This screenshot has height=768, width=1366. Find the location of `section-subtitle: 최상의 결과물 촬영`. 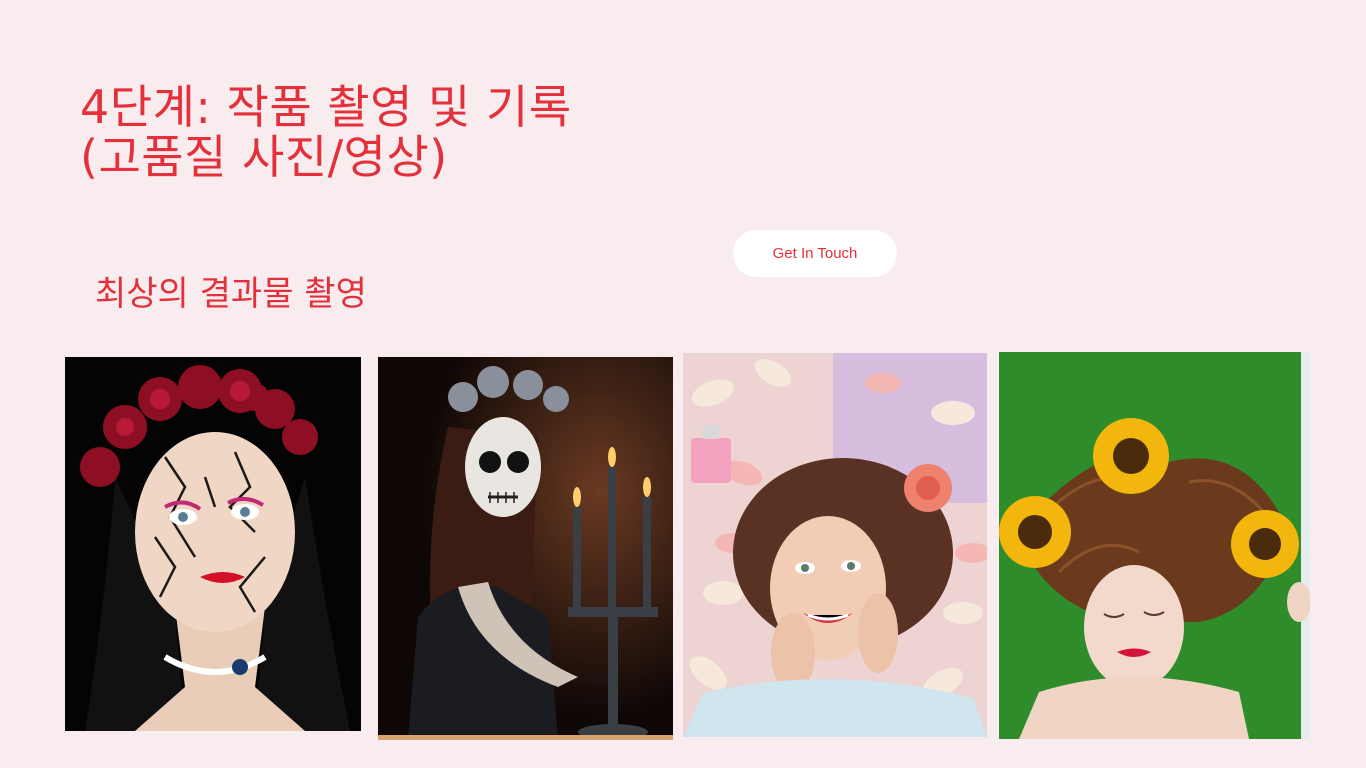

section-subtitle: 최상의 결과물 촬영 is located at coordinates (231, 294).